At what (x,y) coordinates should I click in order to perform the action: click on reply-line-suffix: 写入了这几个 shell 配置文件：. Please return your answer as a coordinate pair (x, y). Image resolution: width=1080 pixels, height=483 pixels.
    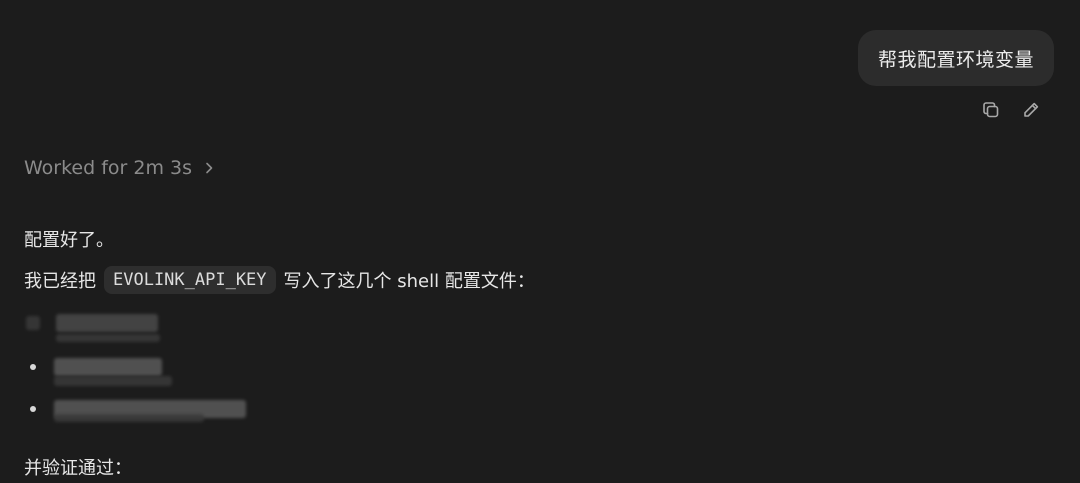
    Looking at the image, I should click on (409, 281).